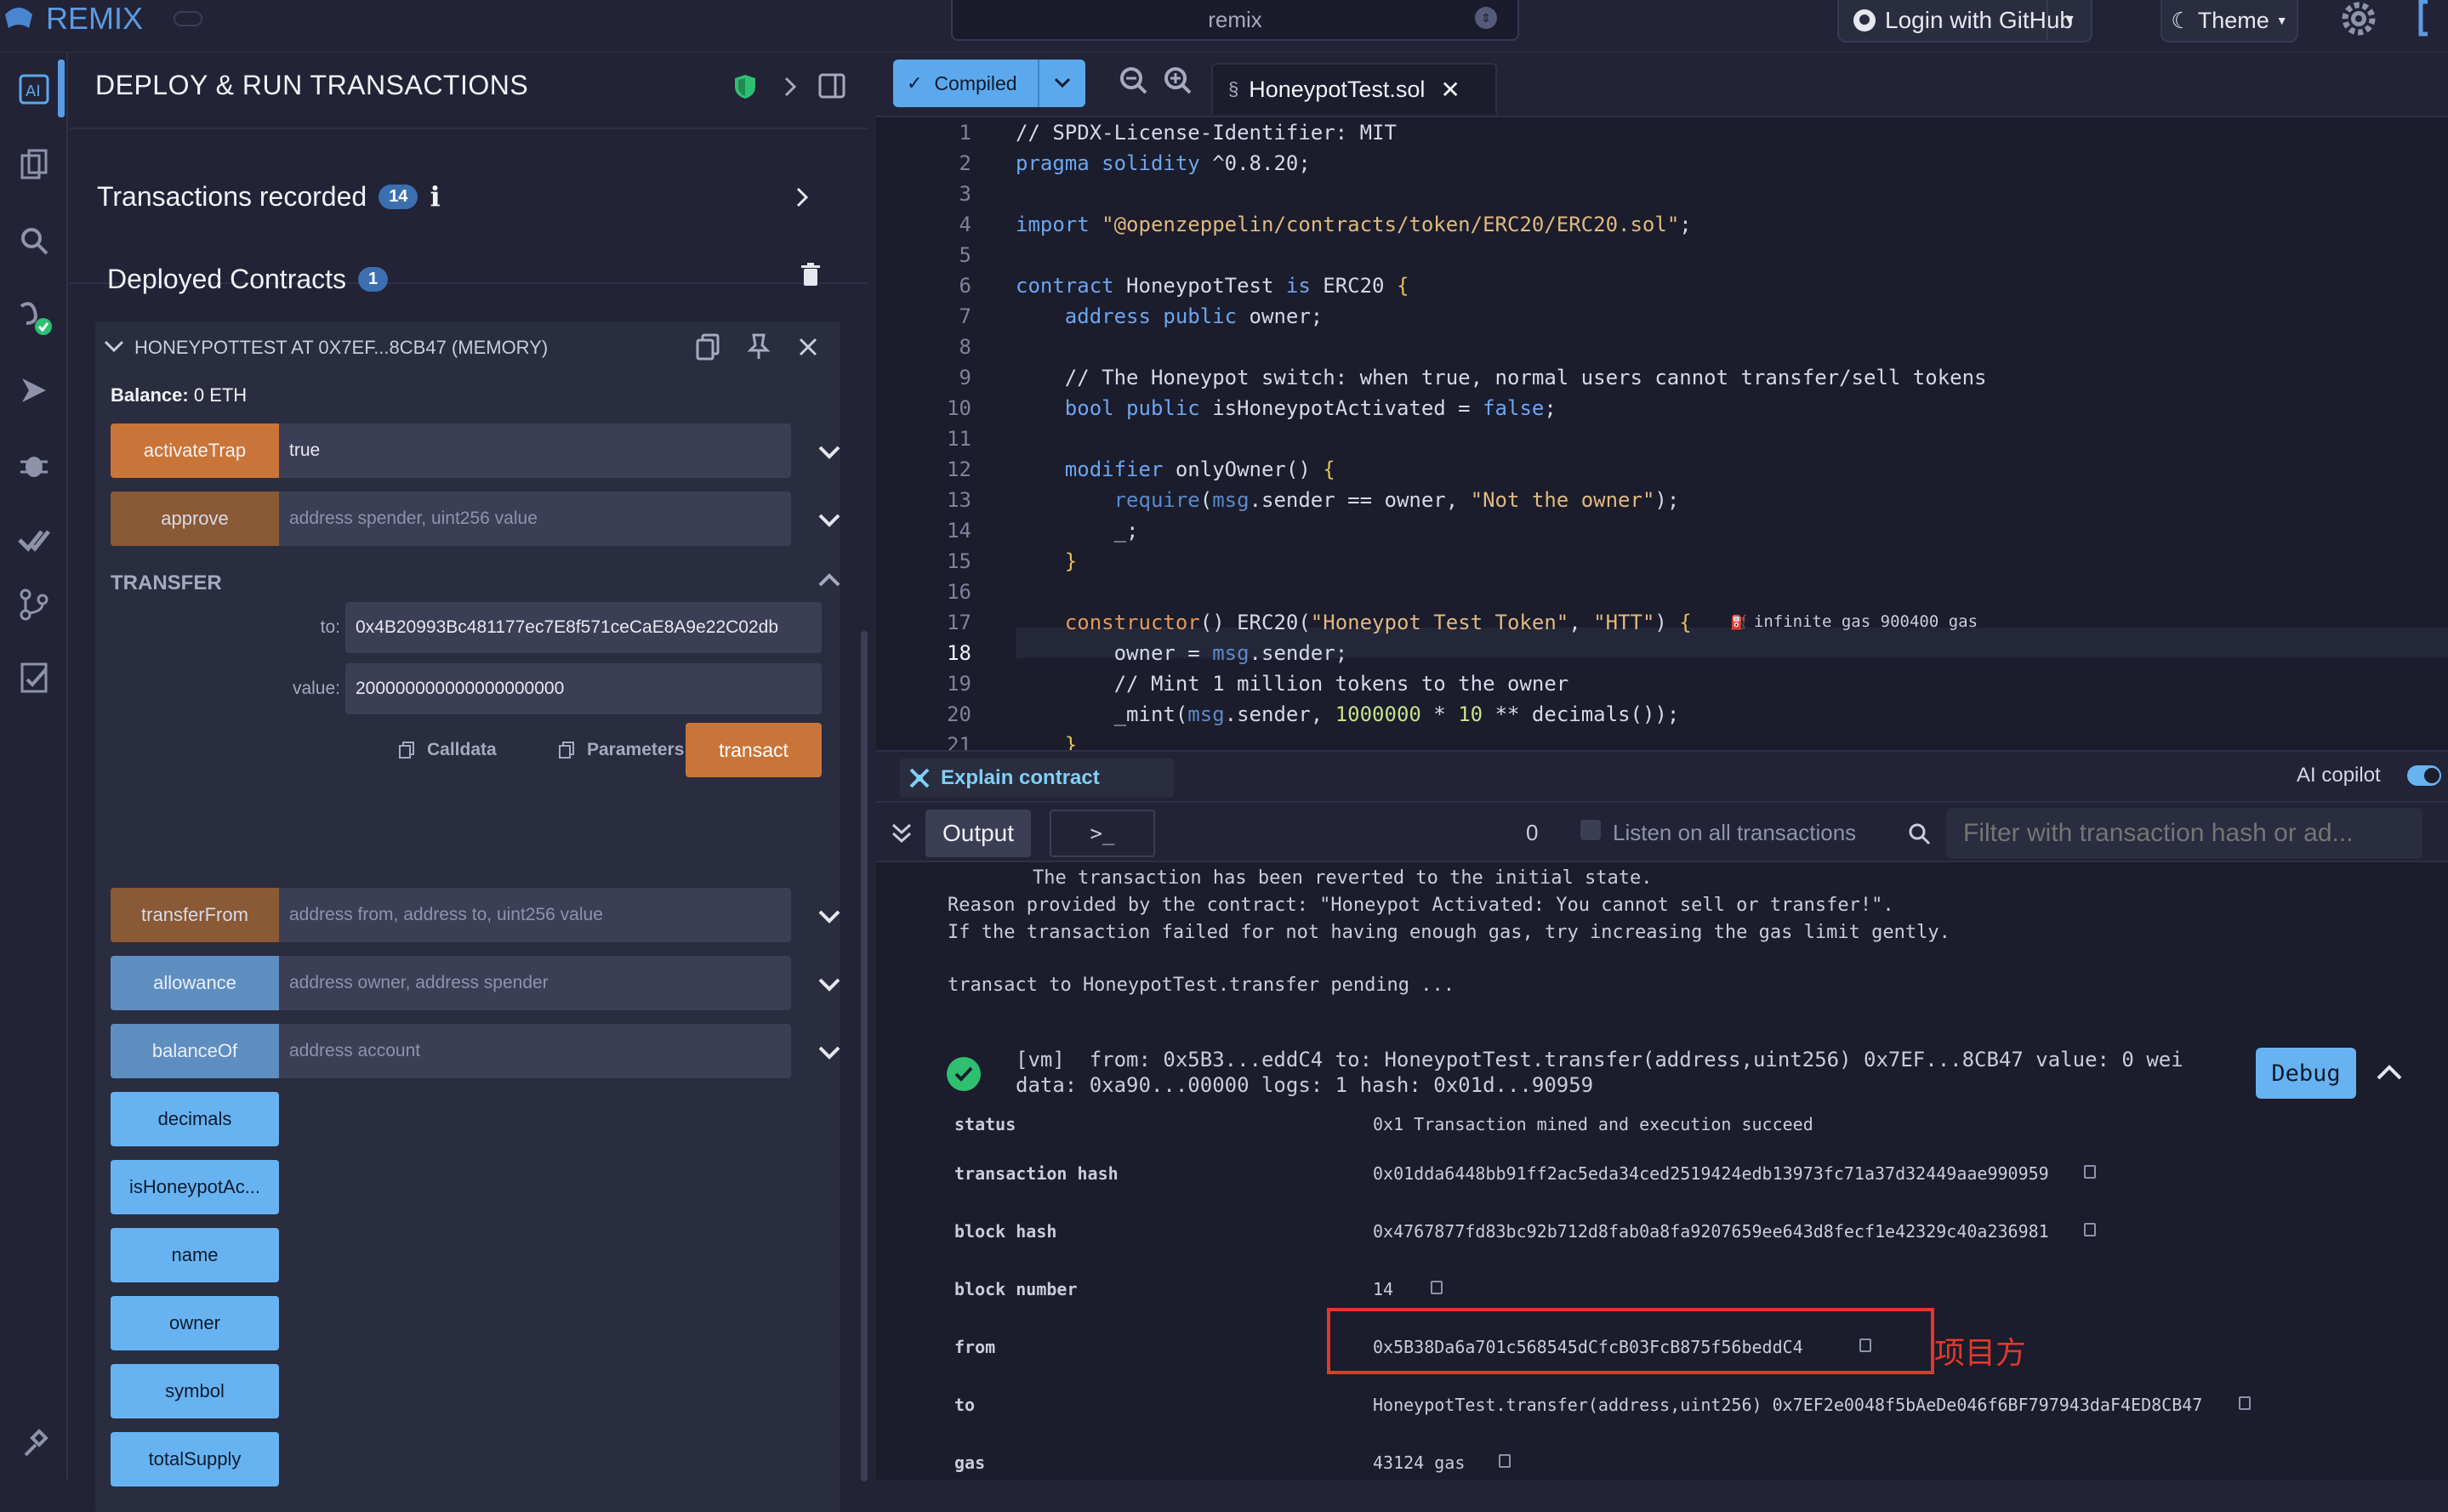 The height and width of the screenshot is (1512, 2448). I want to click on receipt-key: status, so click(985, 1124).